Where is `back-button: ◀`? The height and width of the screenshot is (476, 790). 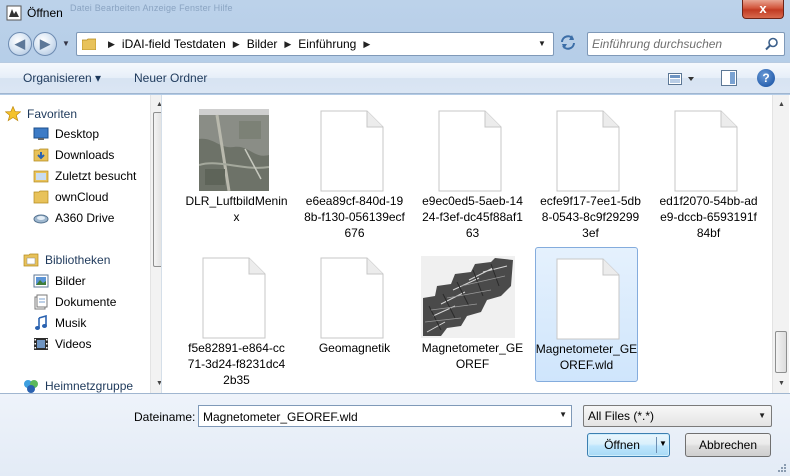
back-button: ◀ is located at coordinates (20, 44).